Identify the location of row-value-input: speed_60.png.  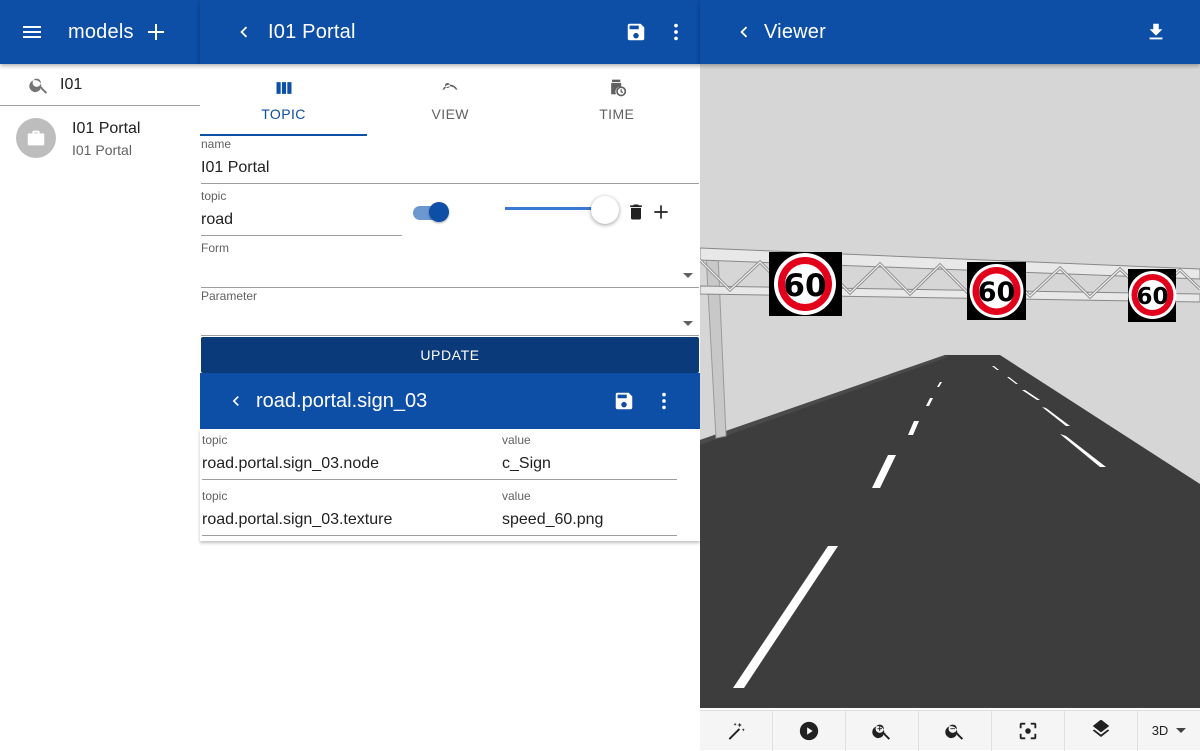
(589, 520).